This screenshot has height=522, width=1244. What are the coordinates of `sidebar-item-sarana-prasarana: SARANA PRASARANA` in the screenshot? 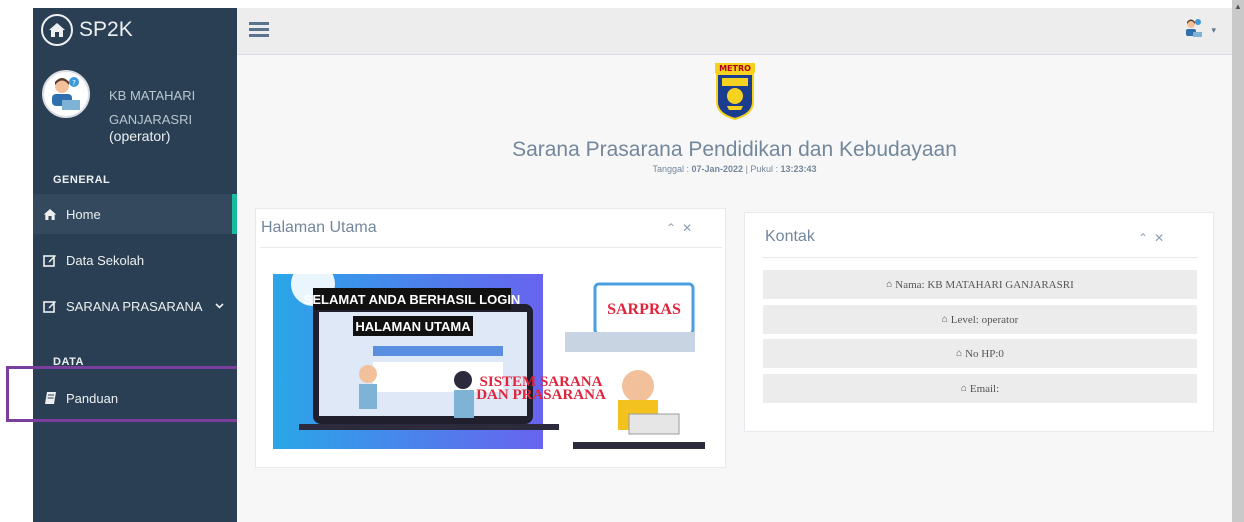 It's located at (135, 306).